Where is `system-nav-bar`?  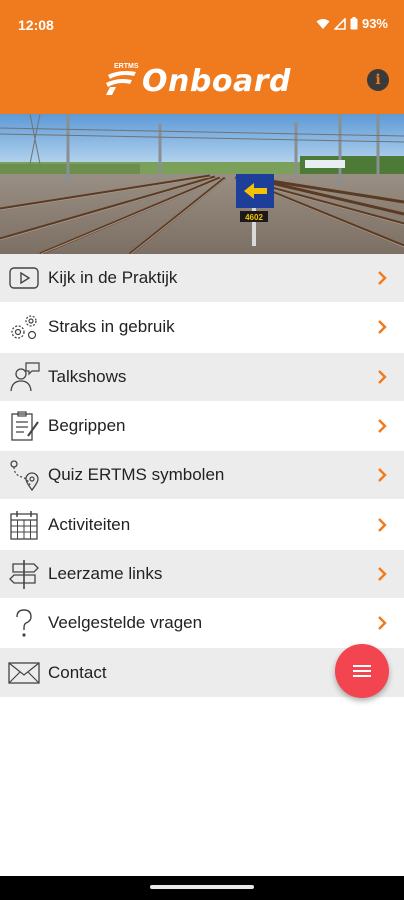 system-nav-bar is located at coordinates (202, 888).